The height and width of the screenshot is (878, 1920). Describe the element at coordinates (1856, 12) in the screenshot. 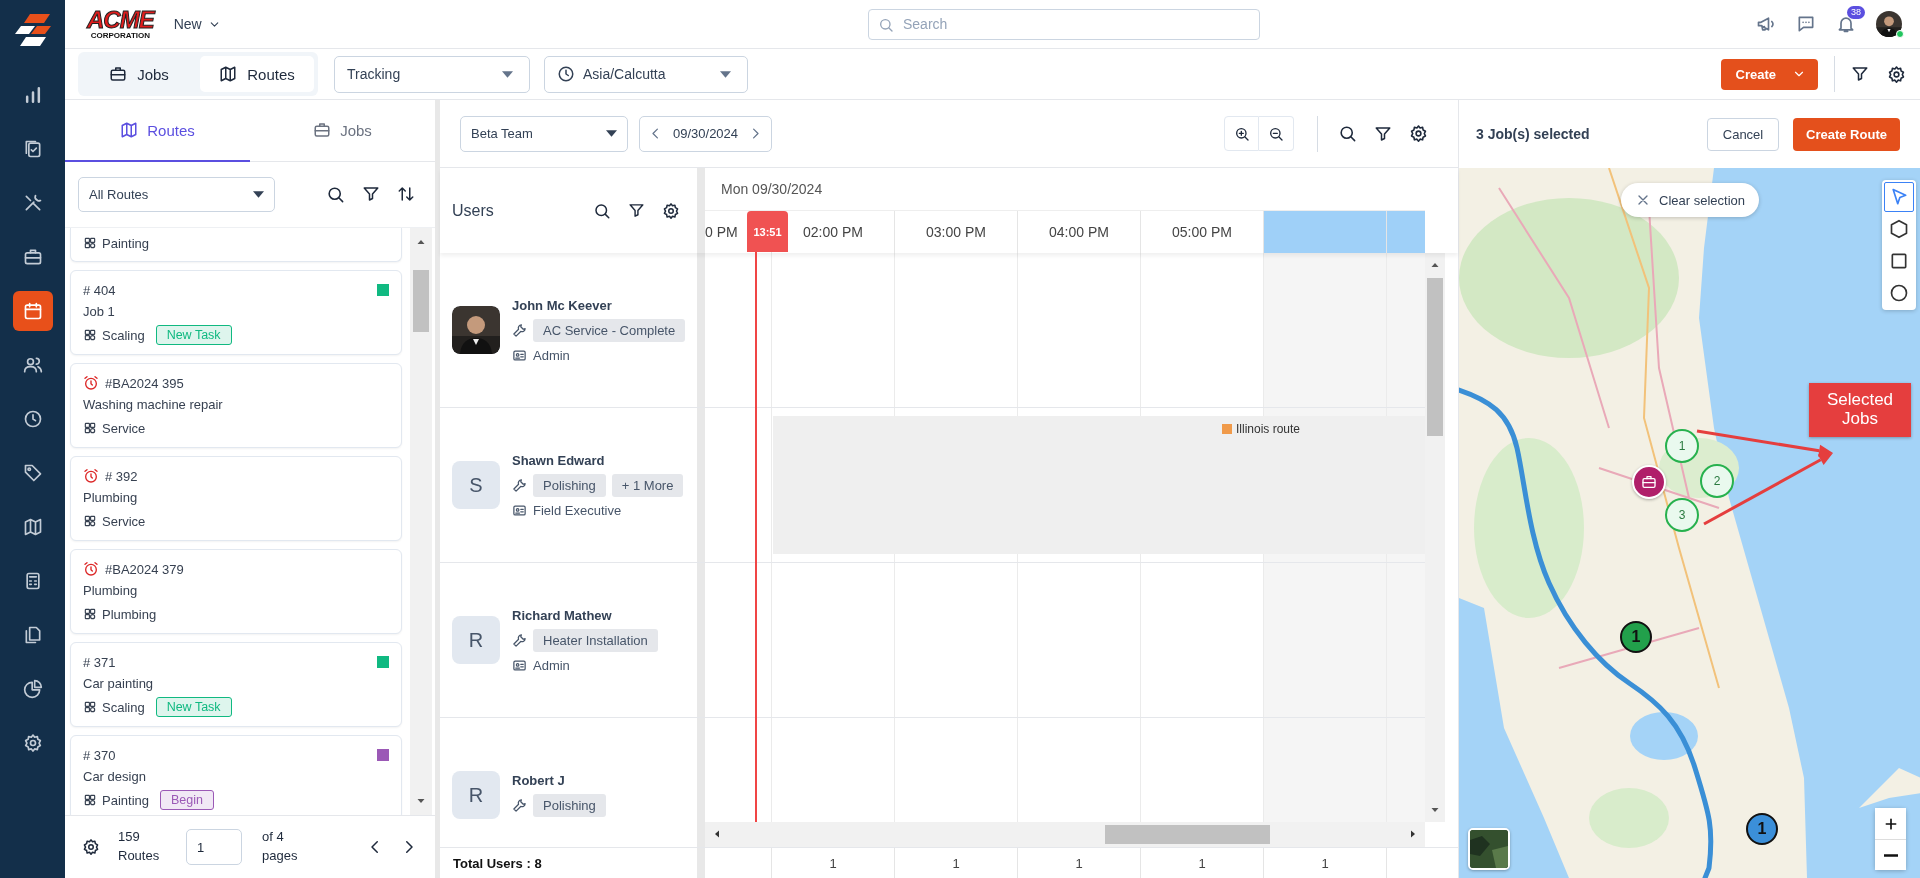

I see `notification-badge: 38` at that location.